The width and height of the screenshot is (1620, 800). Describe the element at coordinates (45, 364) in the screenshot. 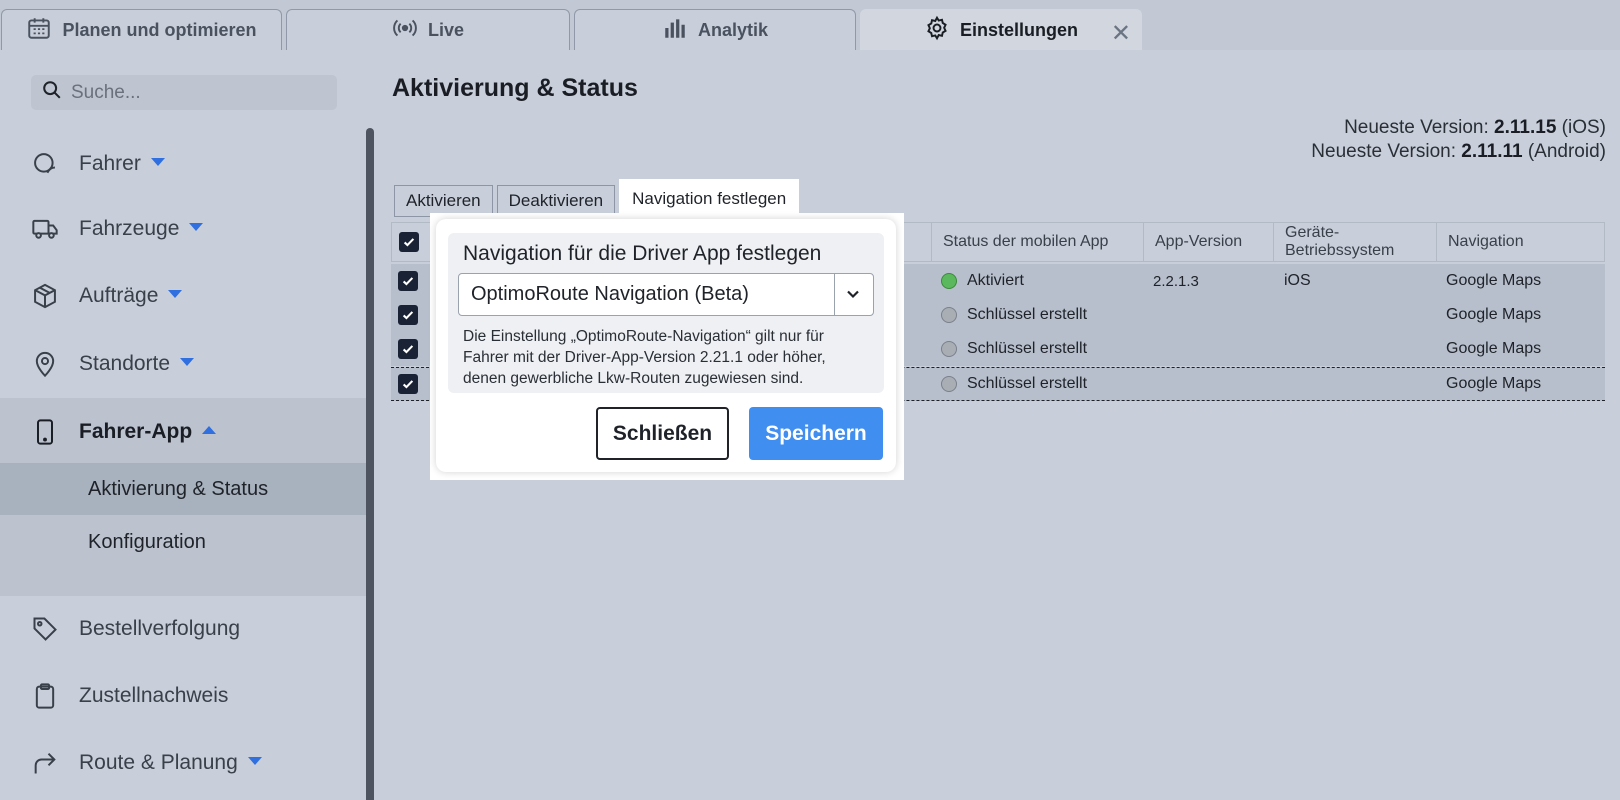

I see `location-pin-icon` at that location.